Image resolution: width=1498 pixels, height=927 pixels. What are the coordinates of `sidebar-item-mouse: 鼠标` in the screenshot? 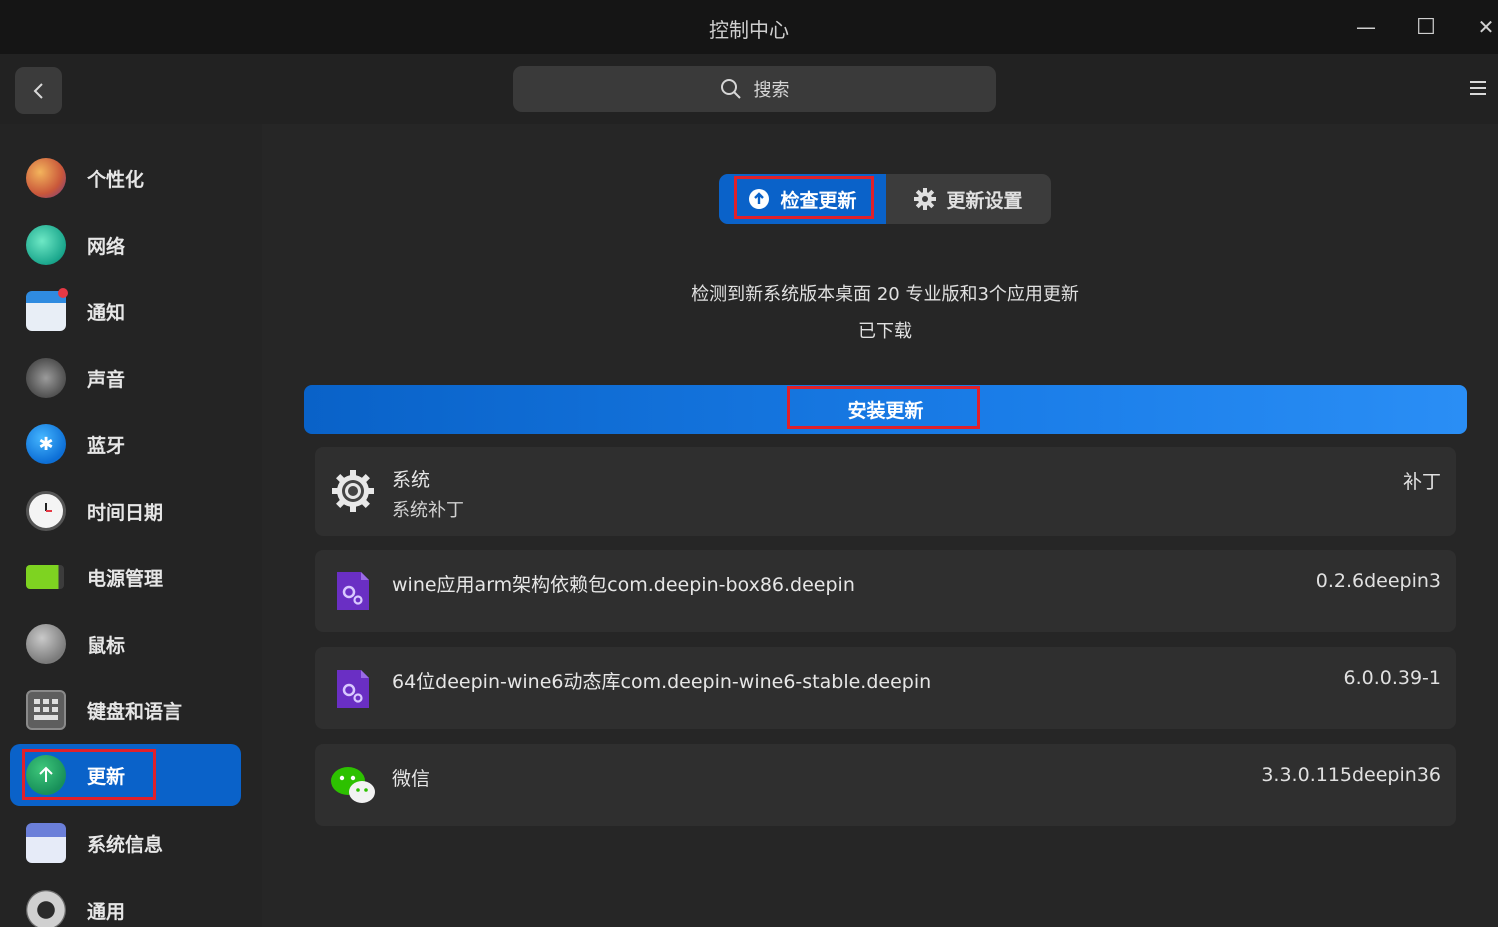 It's located at (125, 644).